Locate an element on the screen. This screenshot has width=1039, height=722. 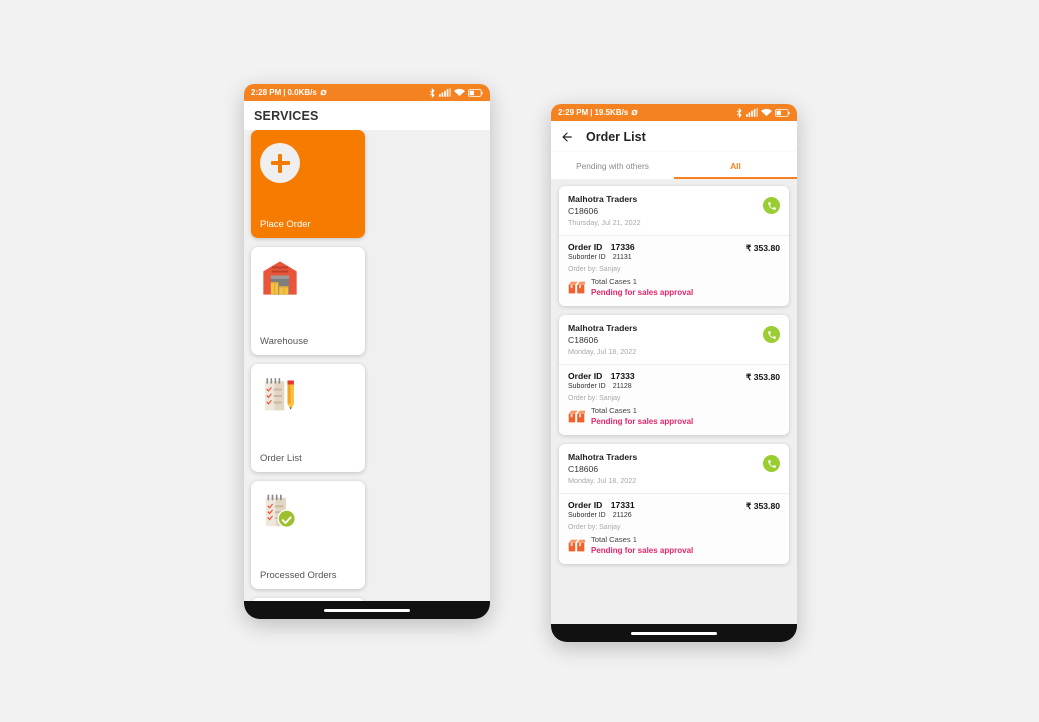
battery-icon is located at coordinates (475, 92).